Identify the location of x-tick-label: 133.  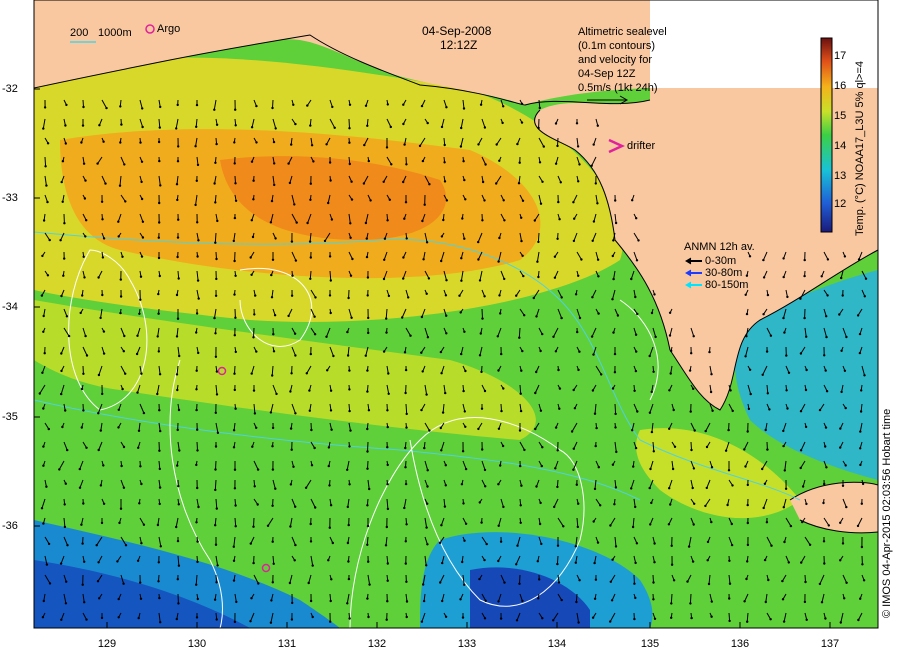
(467, 644).